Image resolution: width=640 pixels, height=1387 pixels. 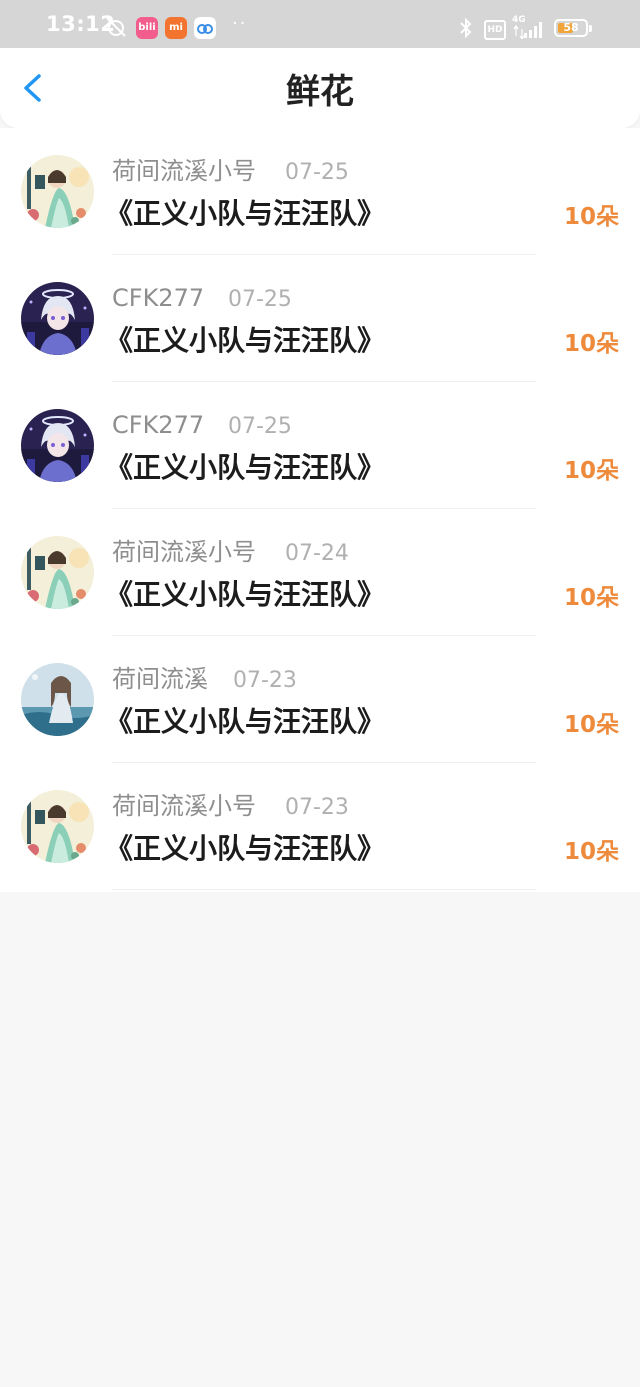 What do you see at coordinates (205, 28) in the screenshot?
I see `cloud-app-icon` at bounding box center [205, 28].